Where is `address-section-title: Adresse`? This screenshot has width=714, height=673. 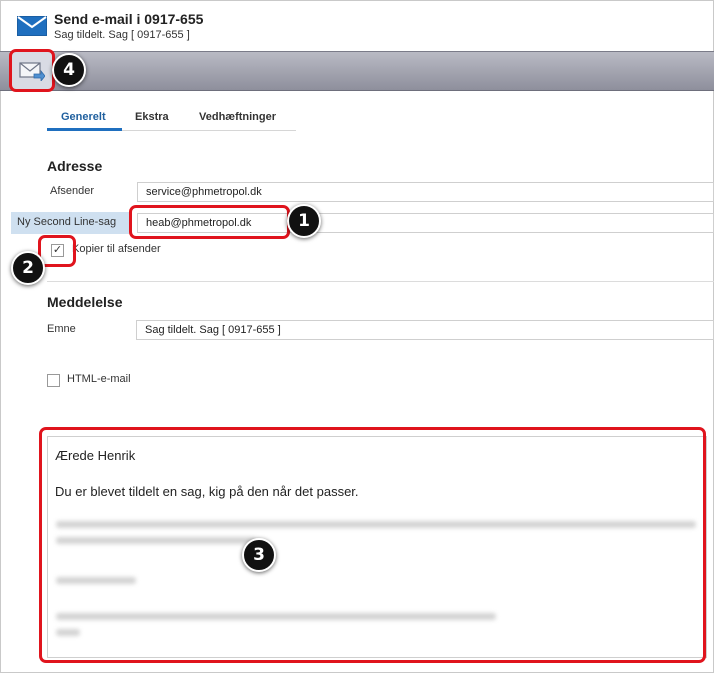
address-section-title: Adresse is located at coordinates (75, 166).